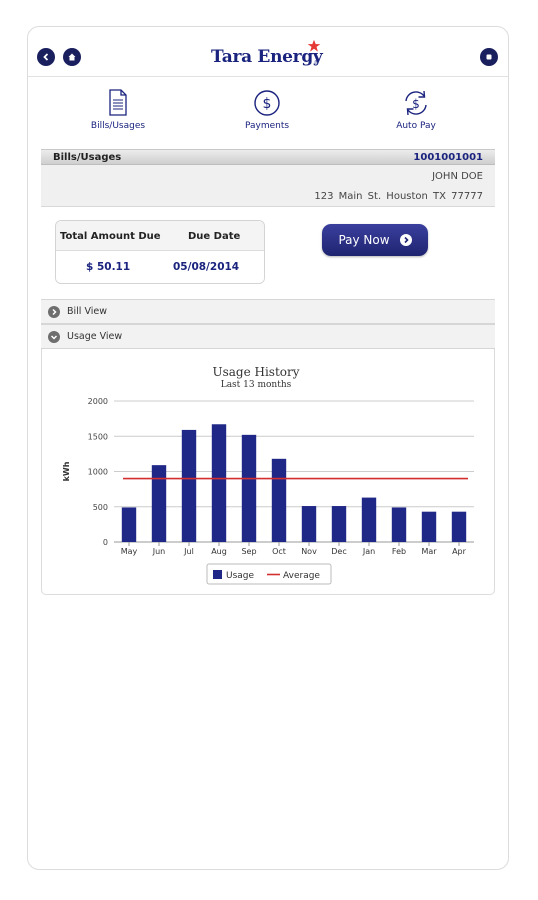 This screenshot has height=900, width=538. I want to click on y-tick-label: 1000, so click(98, 472).